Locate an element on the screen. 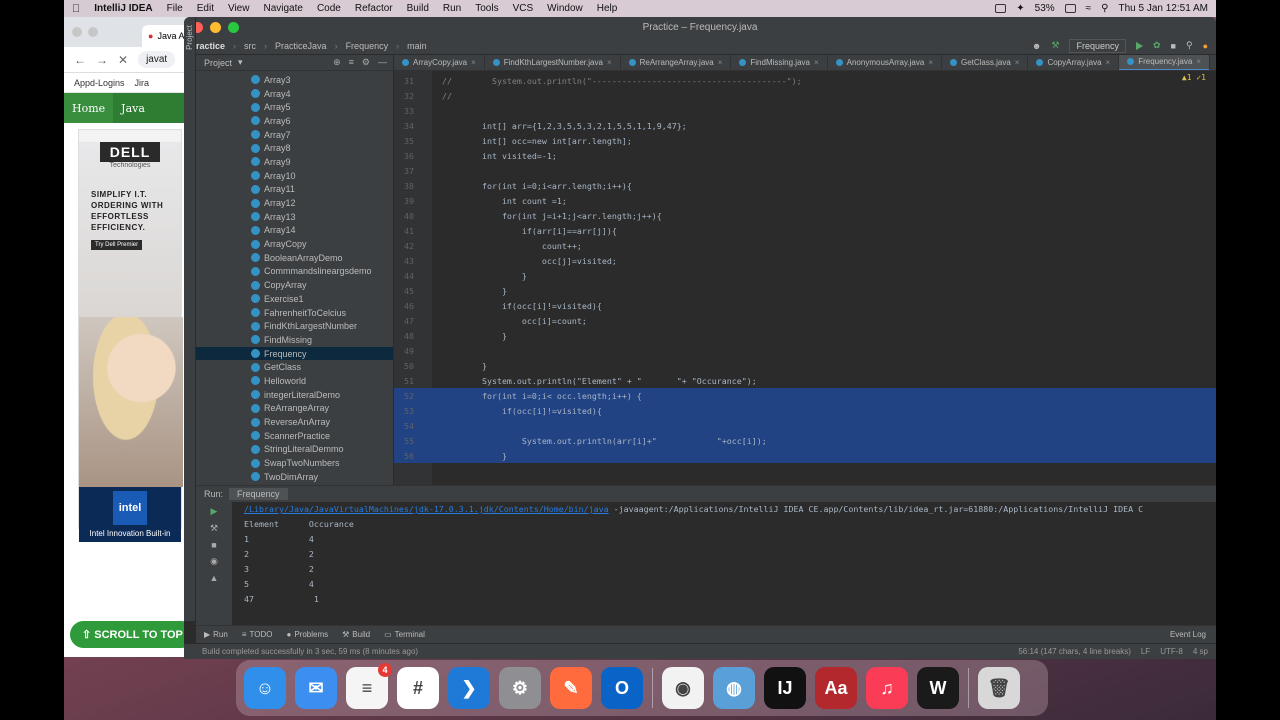  menu-help: Help is located at coordinates (607, 8).